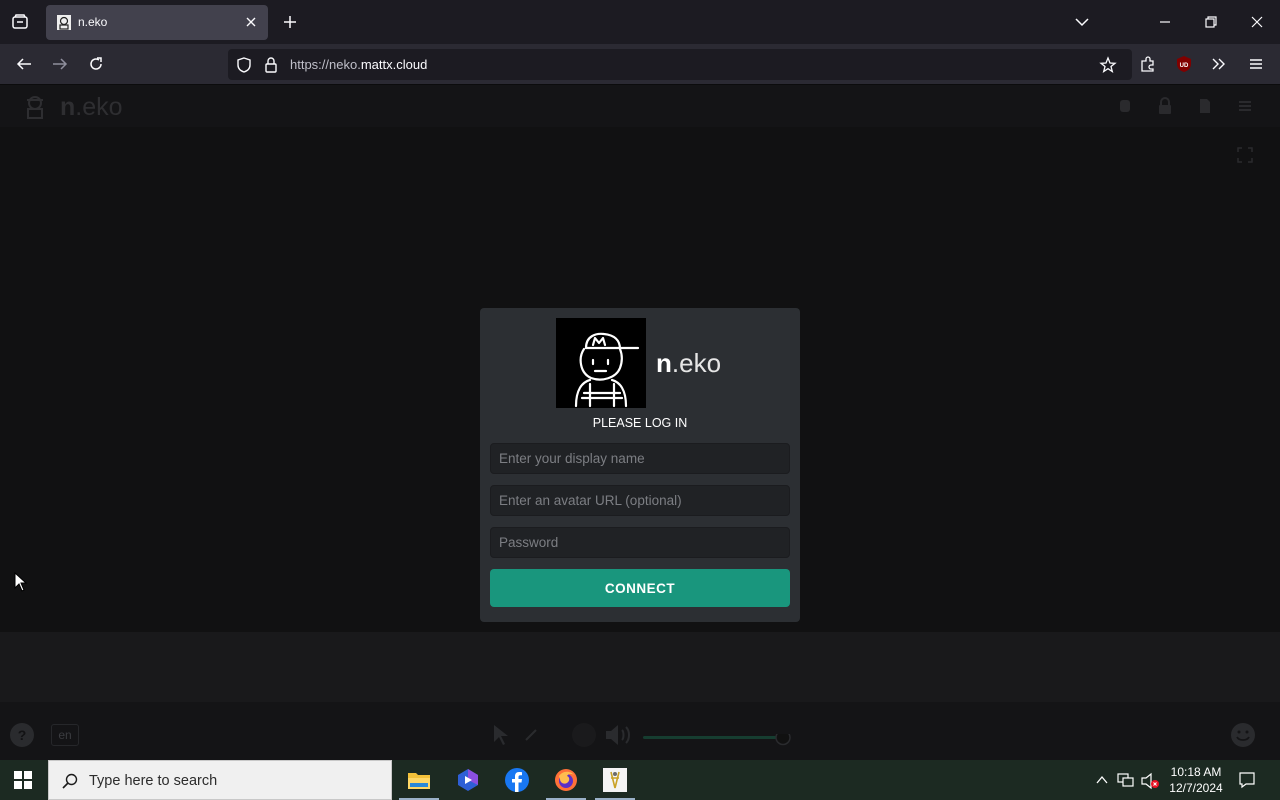 Image resolution: width=1280 pixels, height=800 pixels. I want to click on facebook-icon, so click(517, 780).